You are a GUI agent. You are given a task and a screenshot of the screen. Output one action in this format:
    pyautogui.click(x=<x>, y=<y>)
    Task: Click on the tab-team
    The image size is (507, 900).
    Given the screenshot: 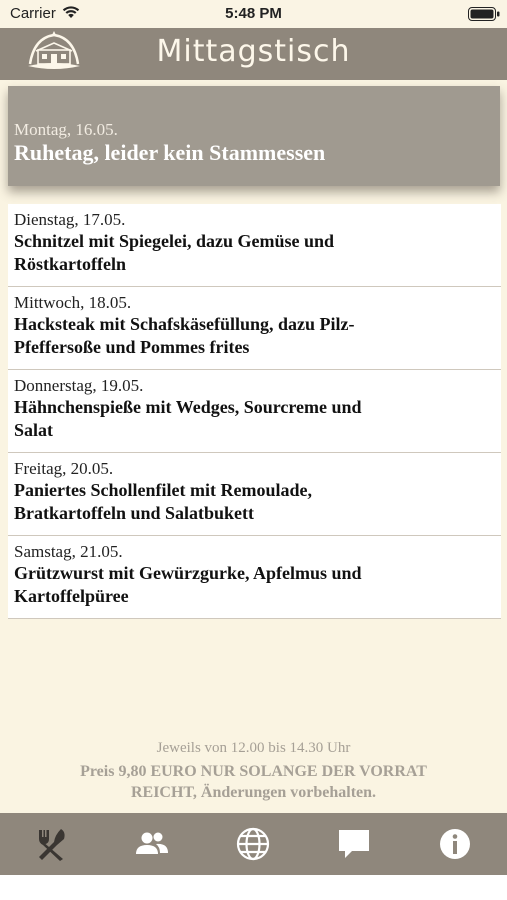 What is the action you would take?
    pyautogui.click(x=151, y=844)
    